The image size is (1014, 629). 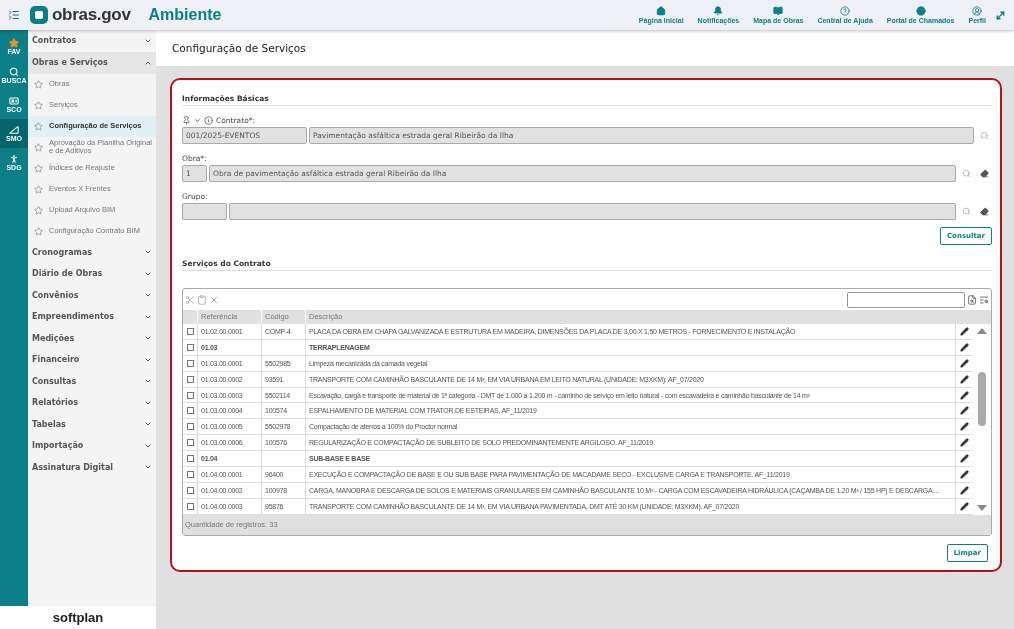 I want to click on menu-section: Empreendimentos, so click(x=92, y=317).